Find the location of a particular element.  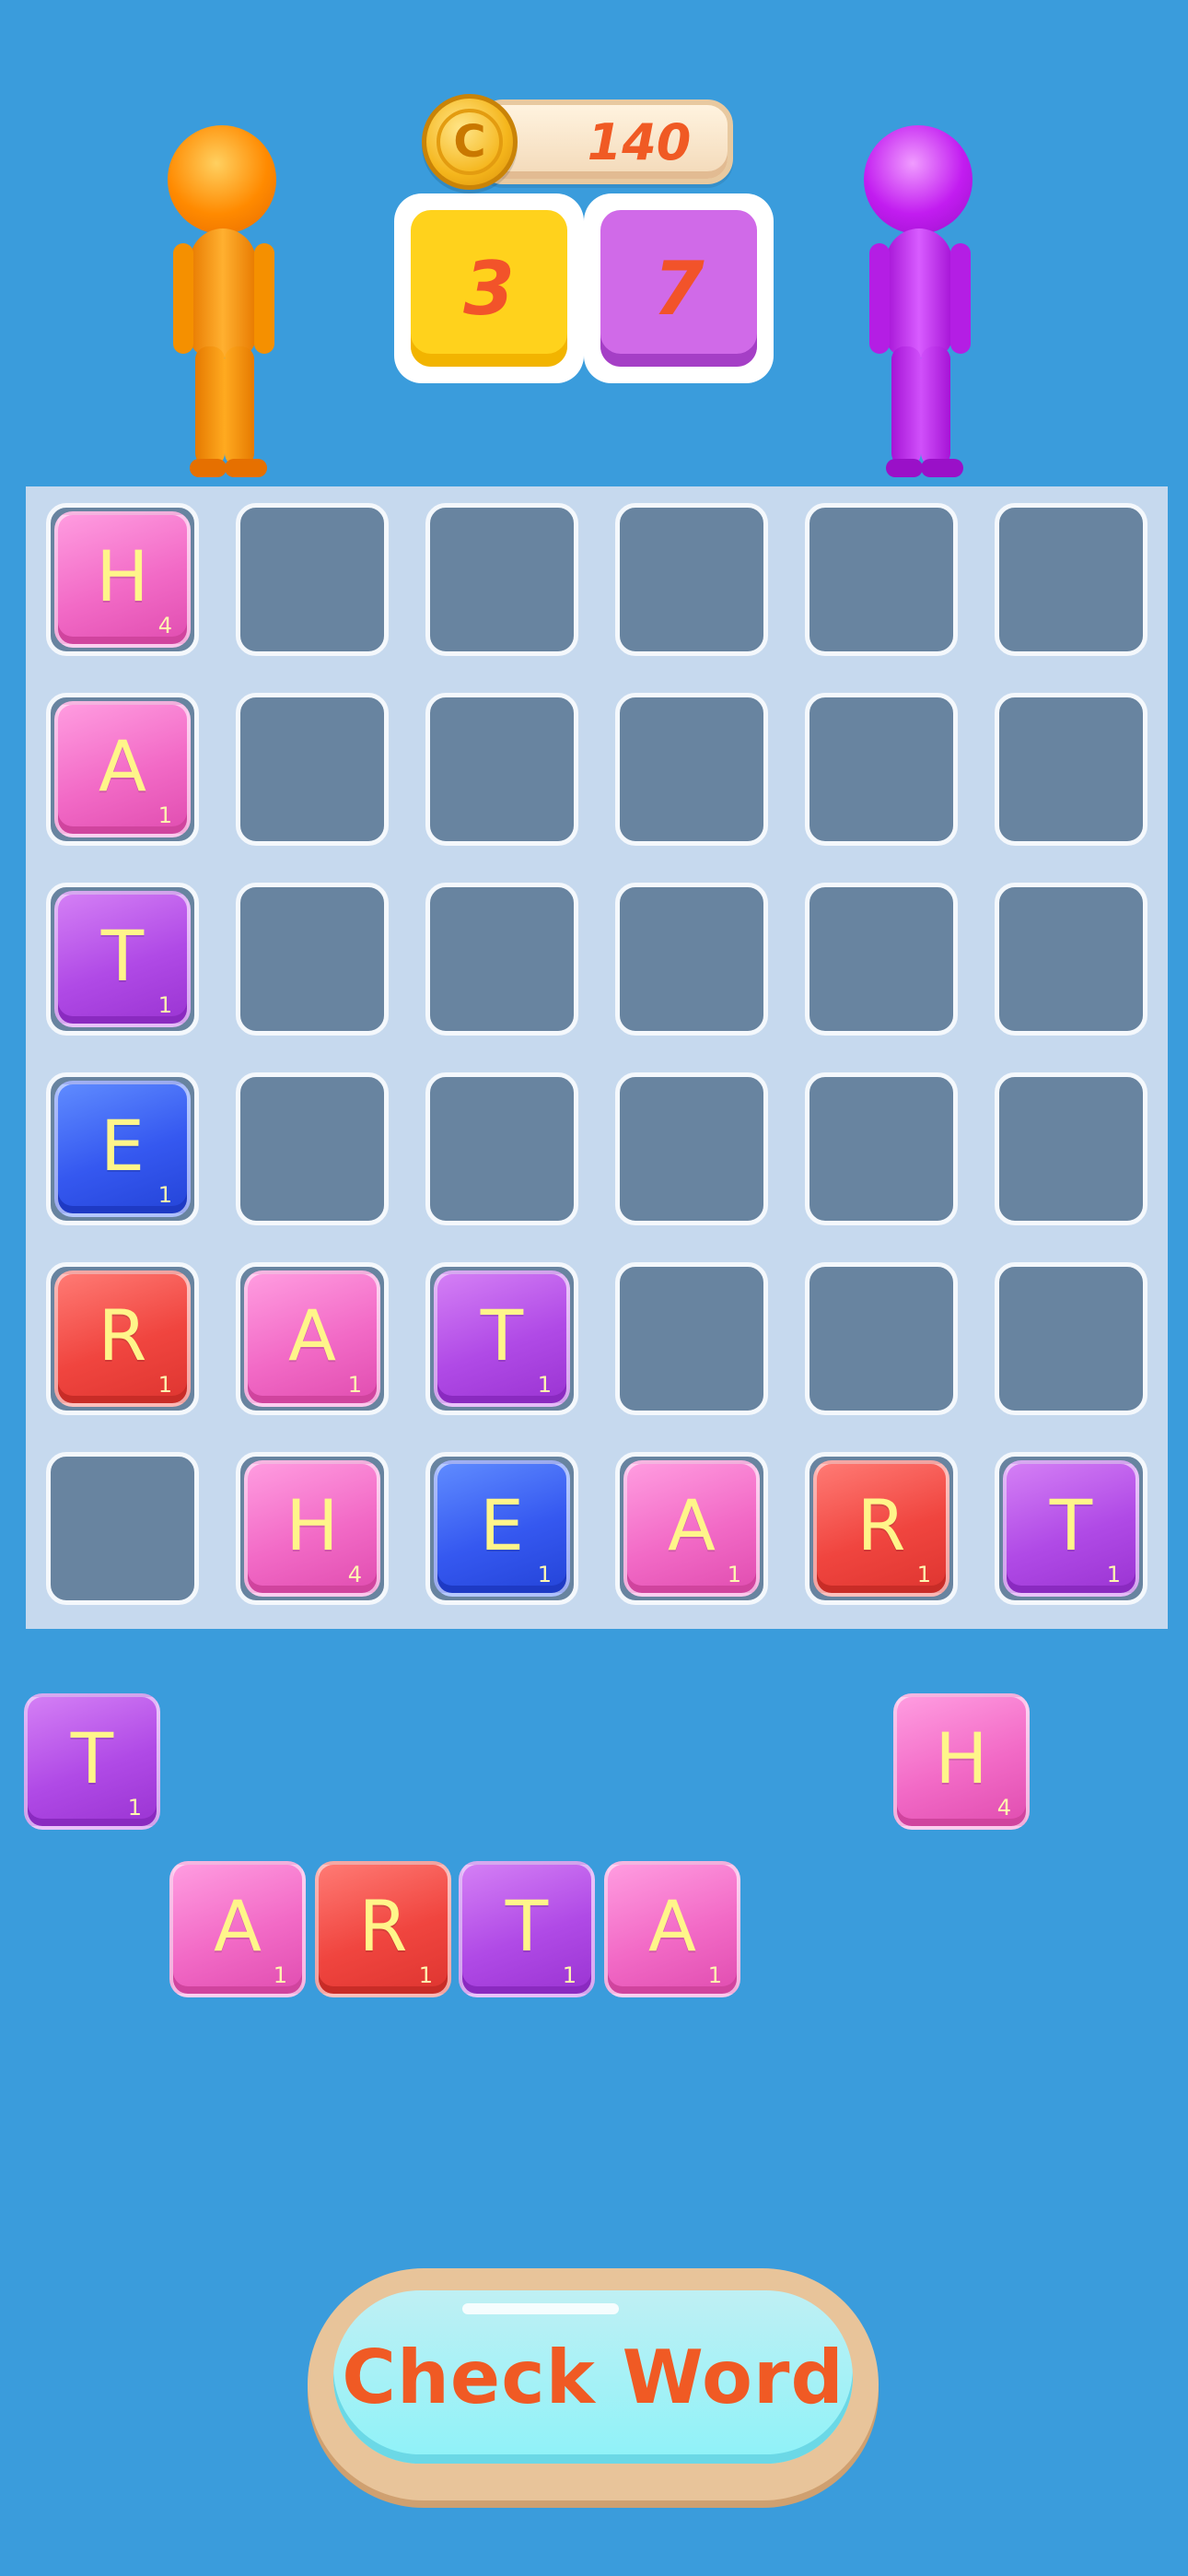

player-character is located at coordinates (224, 301).